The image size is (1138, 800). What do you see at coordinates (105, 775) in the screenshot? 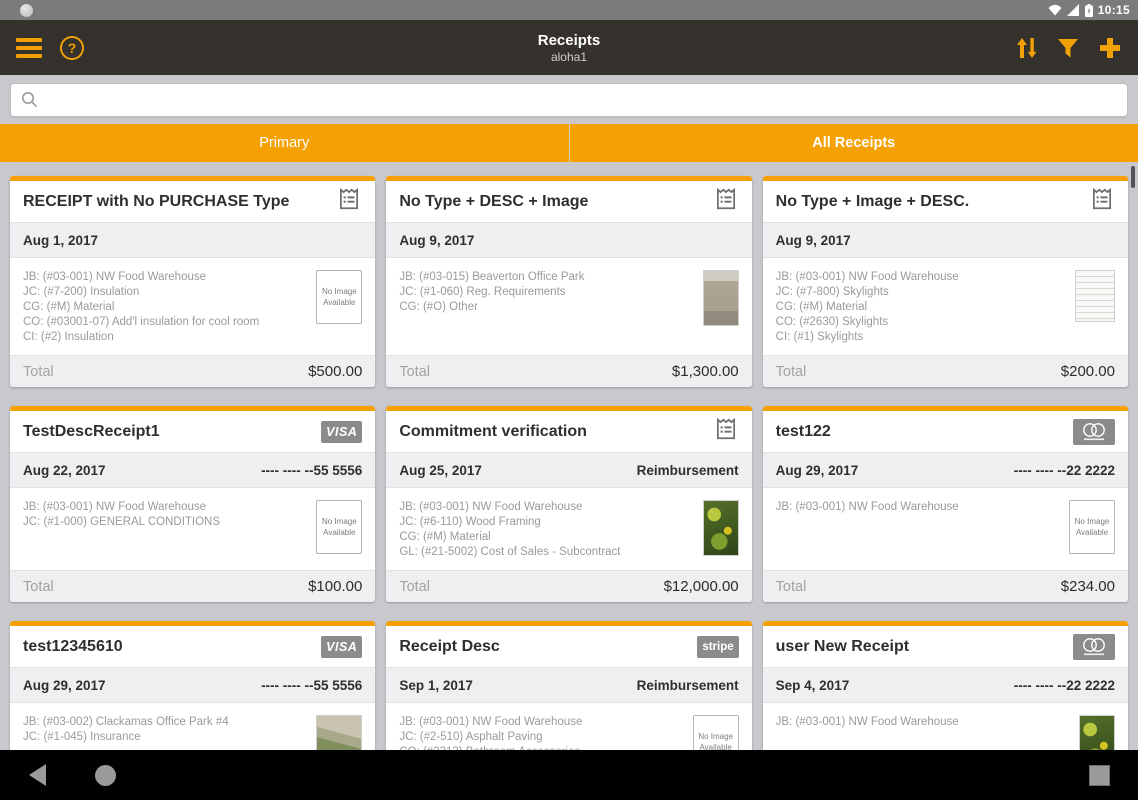
I see `home-button` at bounding box center [105, 775].